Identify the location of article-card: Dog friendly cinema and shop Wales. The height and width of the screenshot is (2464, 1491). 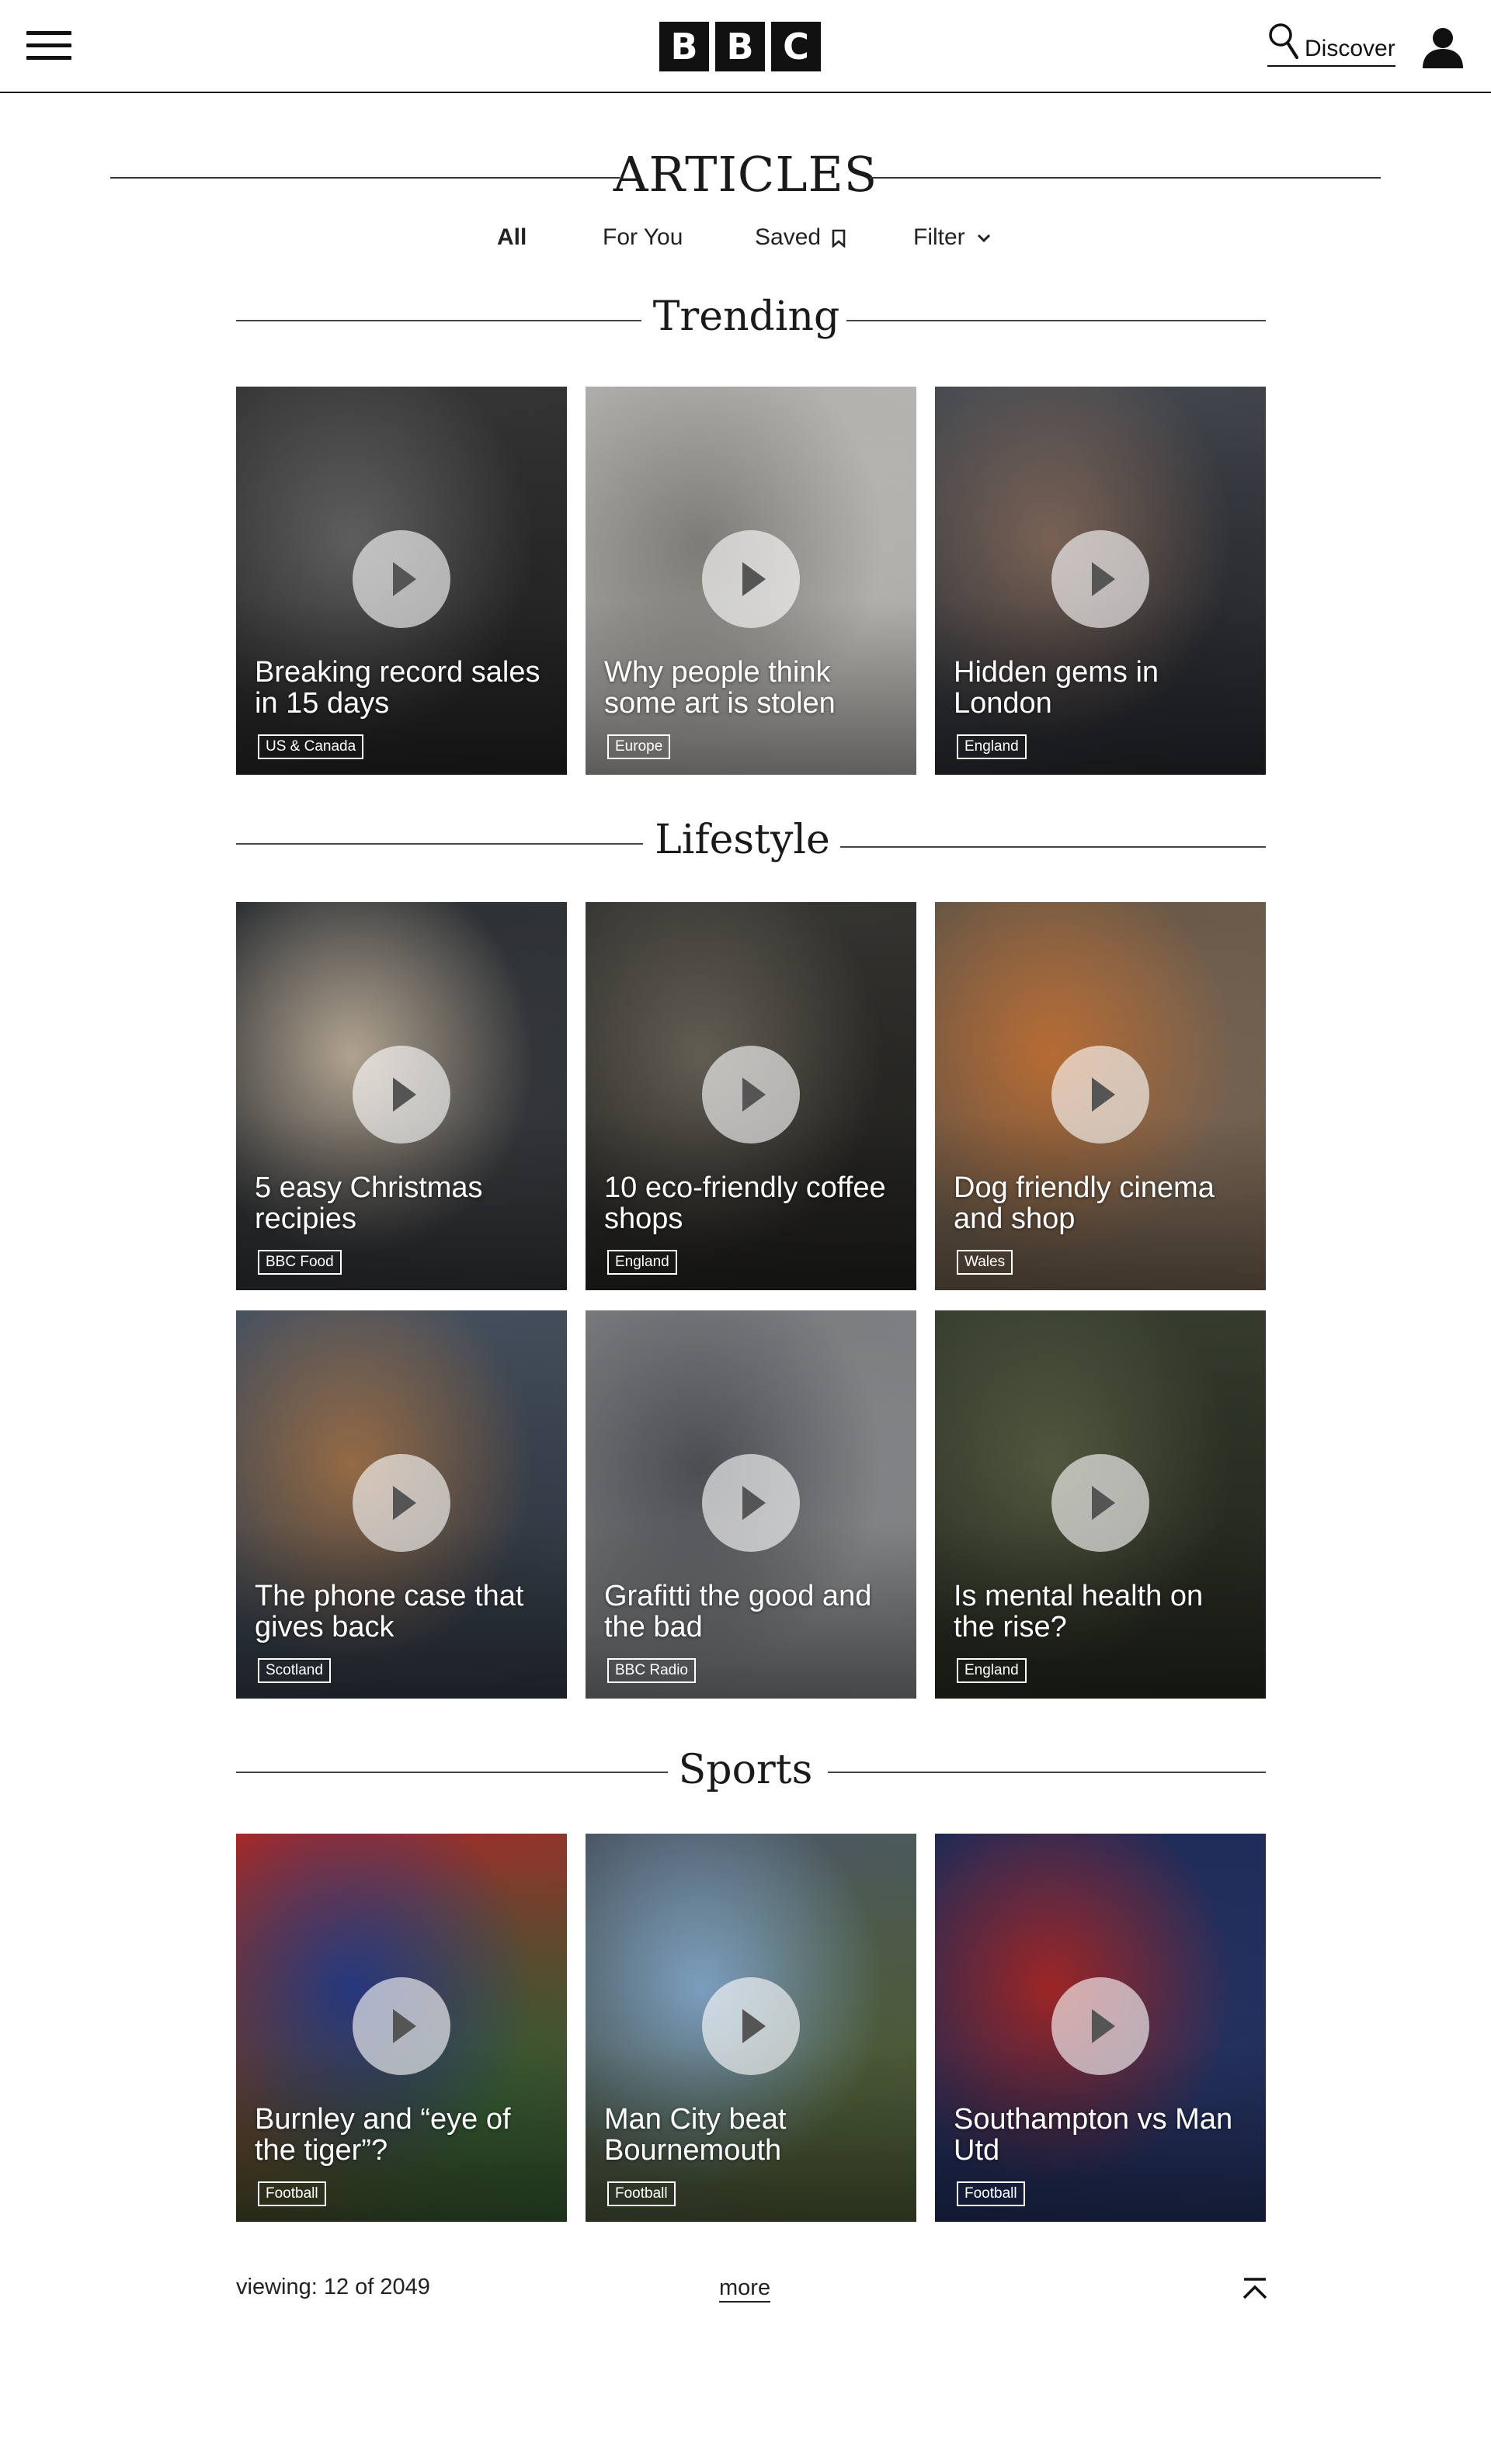
(1100, 1096).